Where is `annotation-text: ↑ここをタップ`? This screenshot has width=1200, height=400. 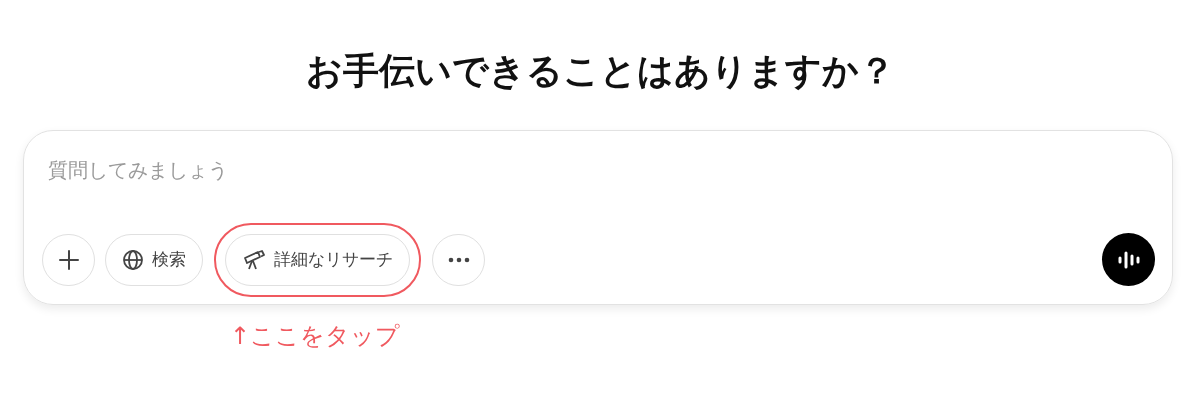
annotation-text: ↑ここをタップ is located at coordinates (316, 336).